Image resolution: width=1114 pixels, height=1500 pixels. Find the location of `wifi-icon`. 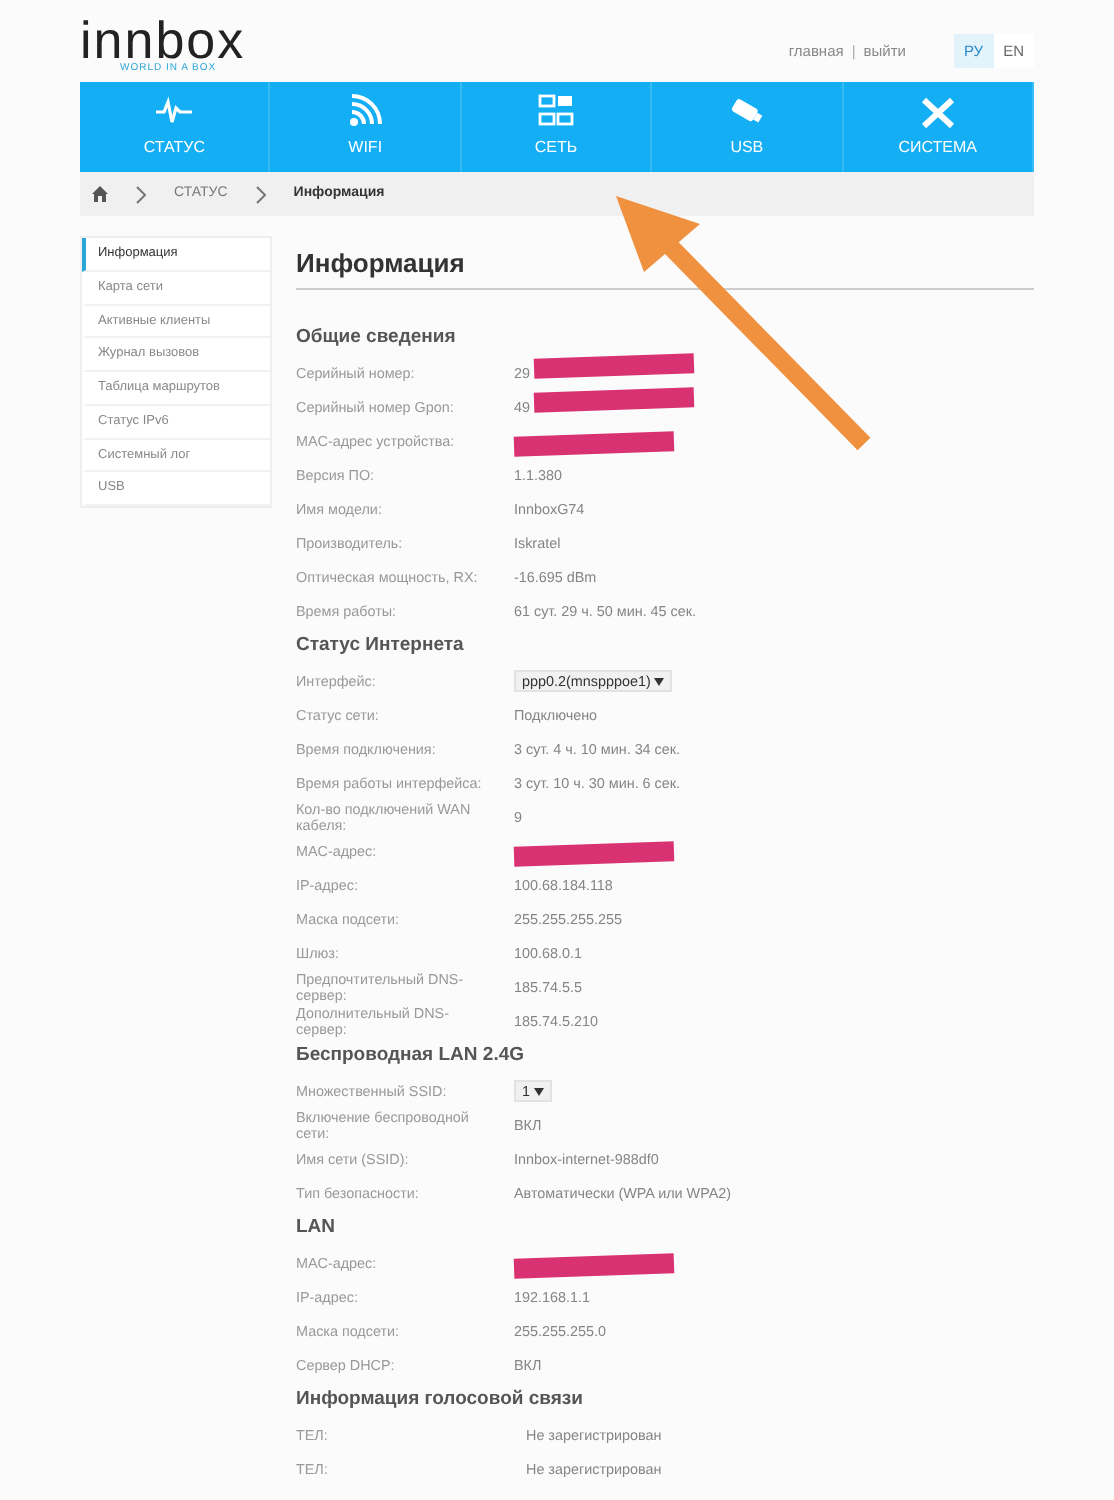

wifi-icon is located at coordinates (365, 112).